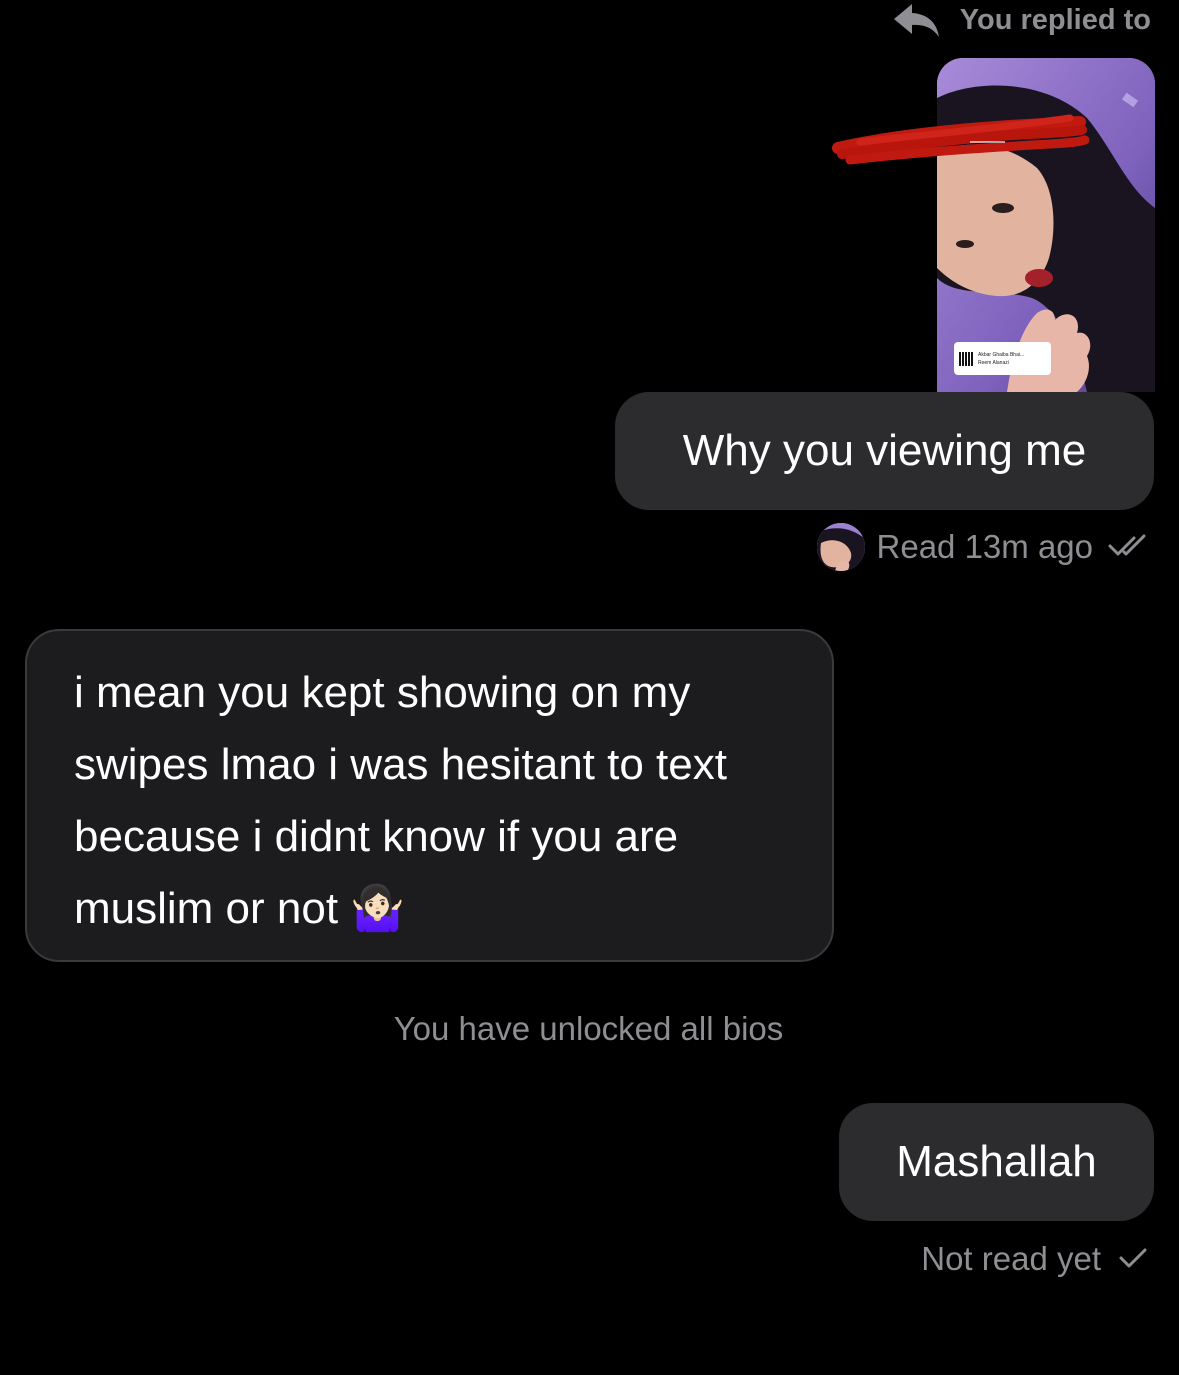 This screenshot has width=1179, height=1375. I want to click on read-receipt: Read 13m ago, so click(983, 547).